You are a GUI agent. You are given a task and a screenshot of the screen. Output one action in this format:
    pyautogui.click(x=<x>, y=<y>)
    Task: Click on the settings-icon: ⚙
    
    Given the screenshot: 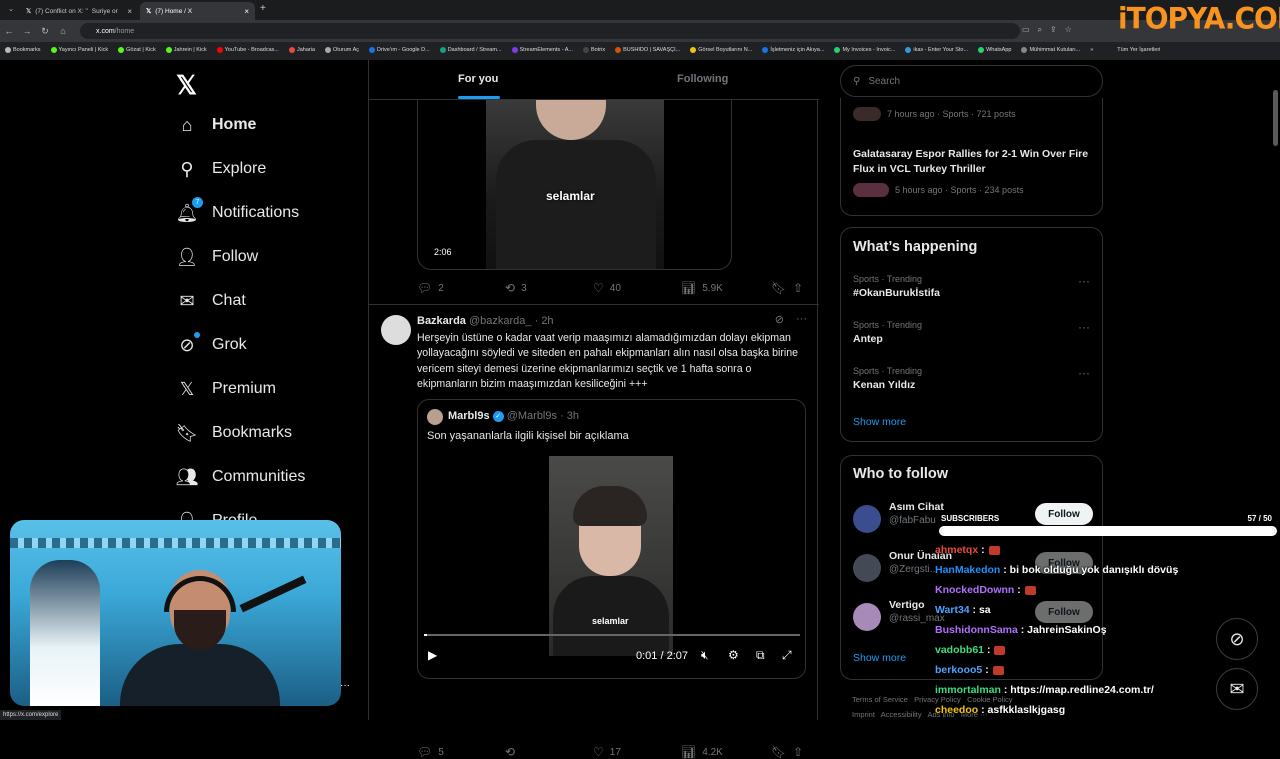 What is the action you would take?
    pyautogui.click(x=733, y=655)
    